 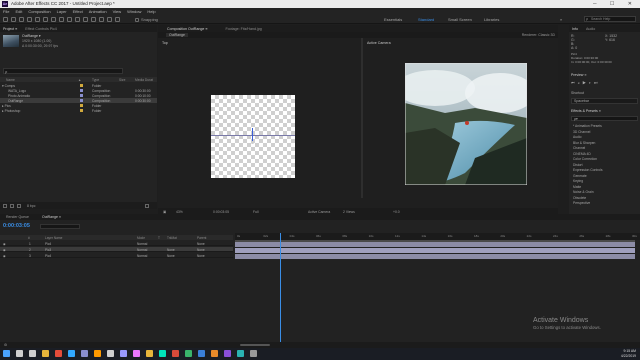 I want to click on col-type: Type, so click(x=95, y=80).